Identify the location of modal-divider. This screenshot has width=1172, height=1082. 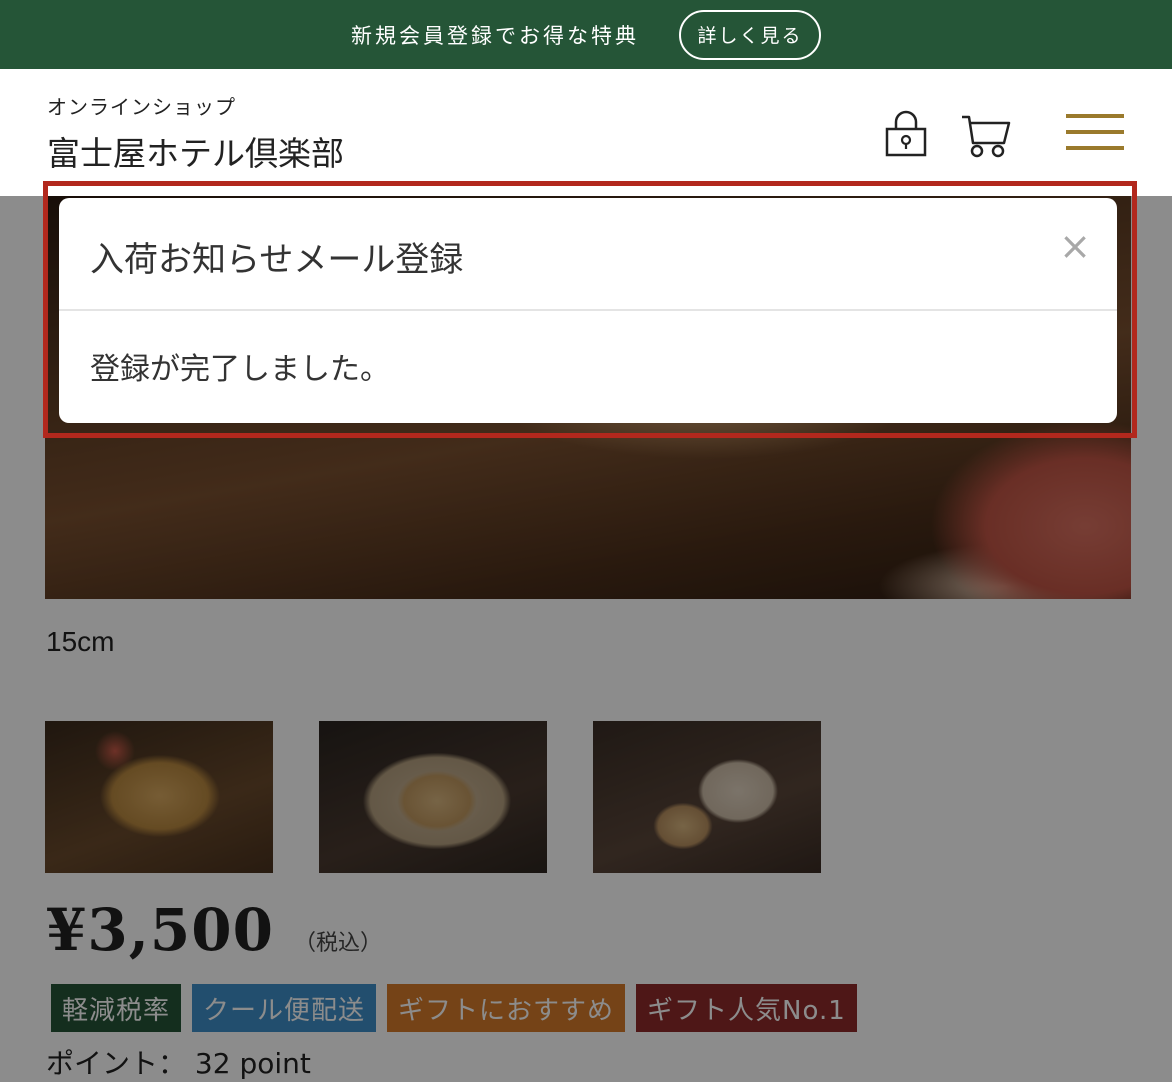
(588, 310).